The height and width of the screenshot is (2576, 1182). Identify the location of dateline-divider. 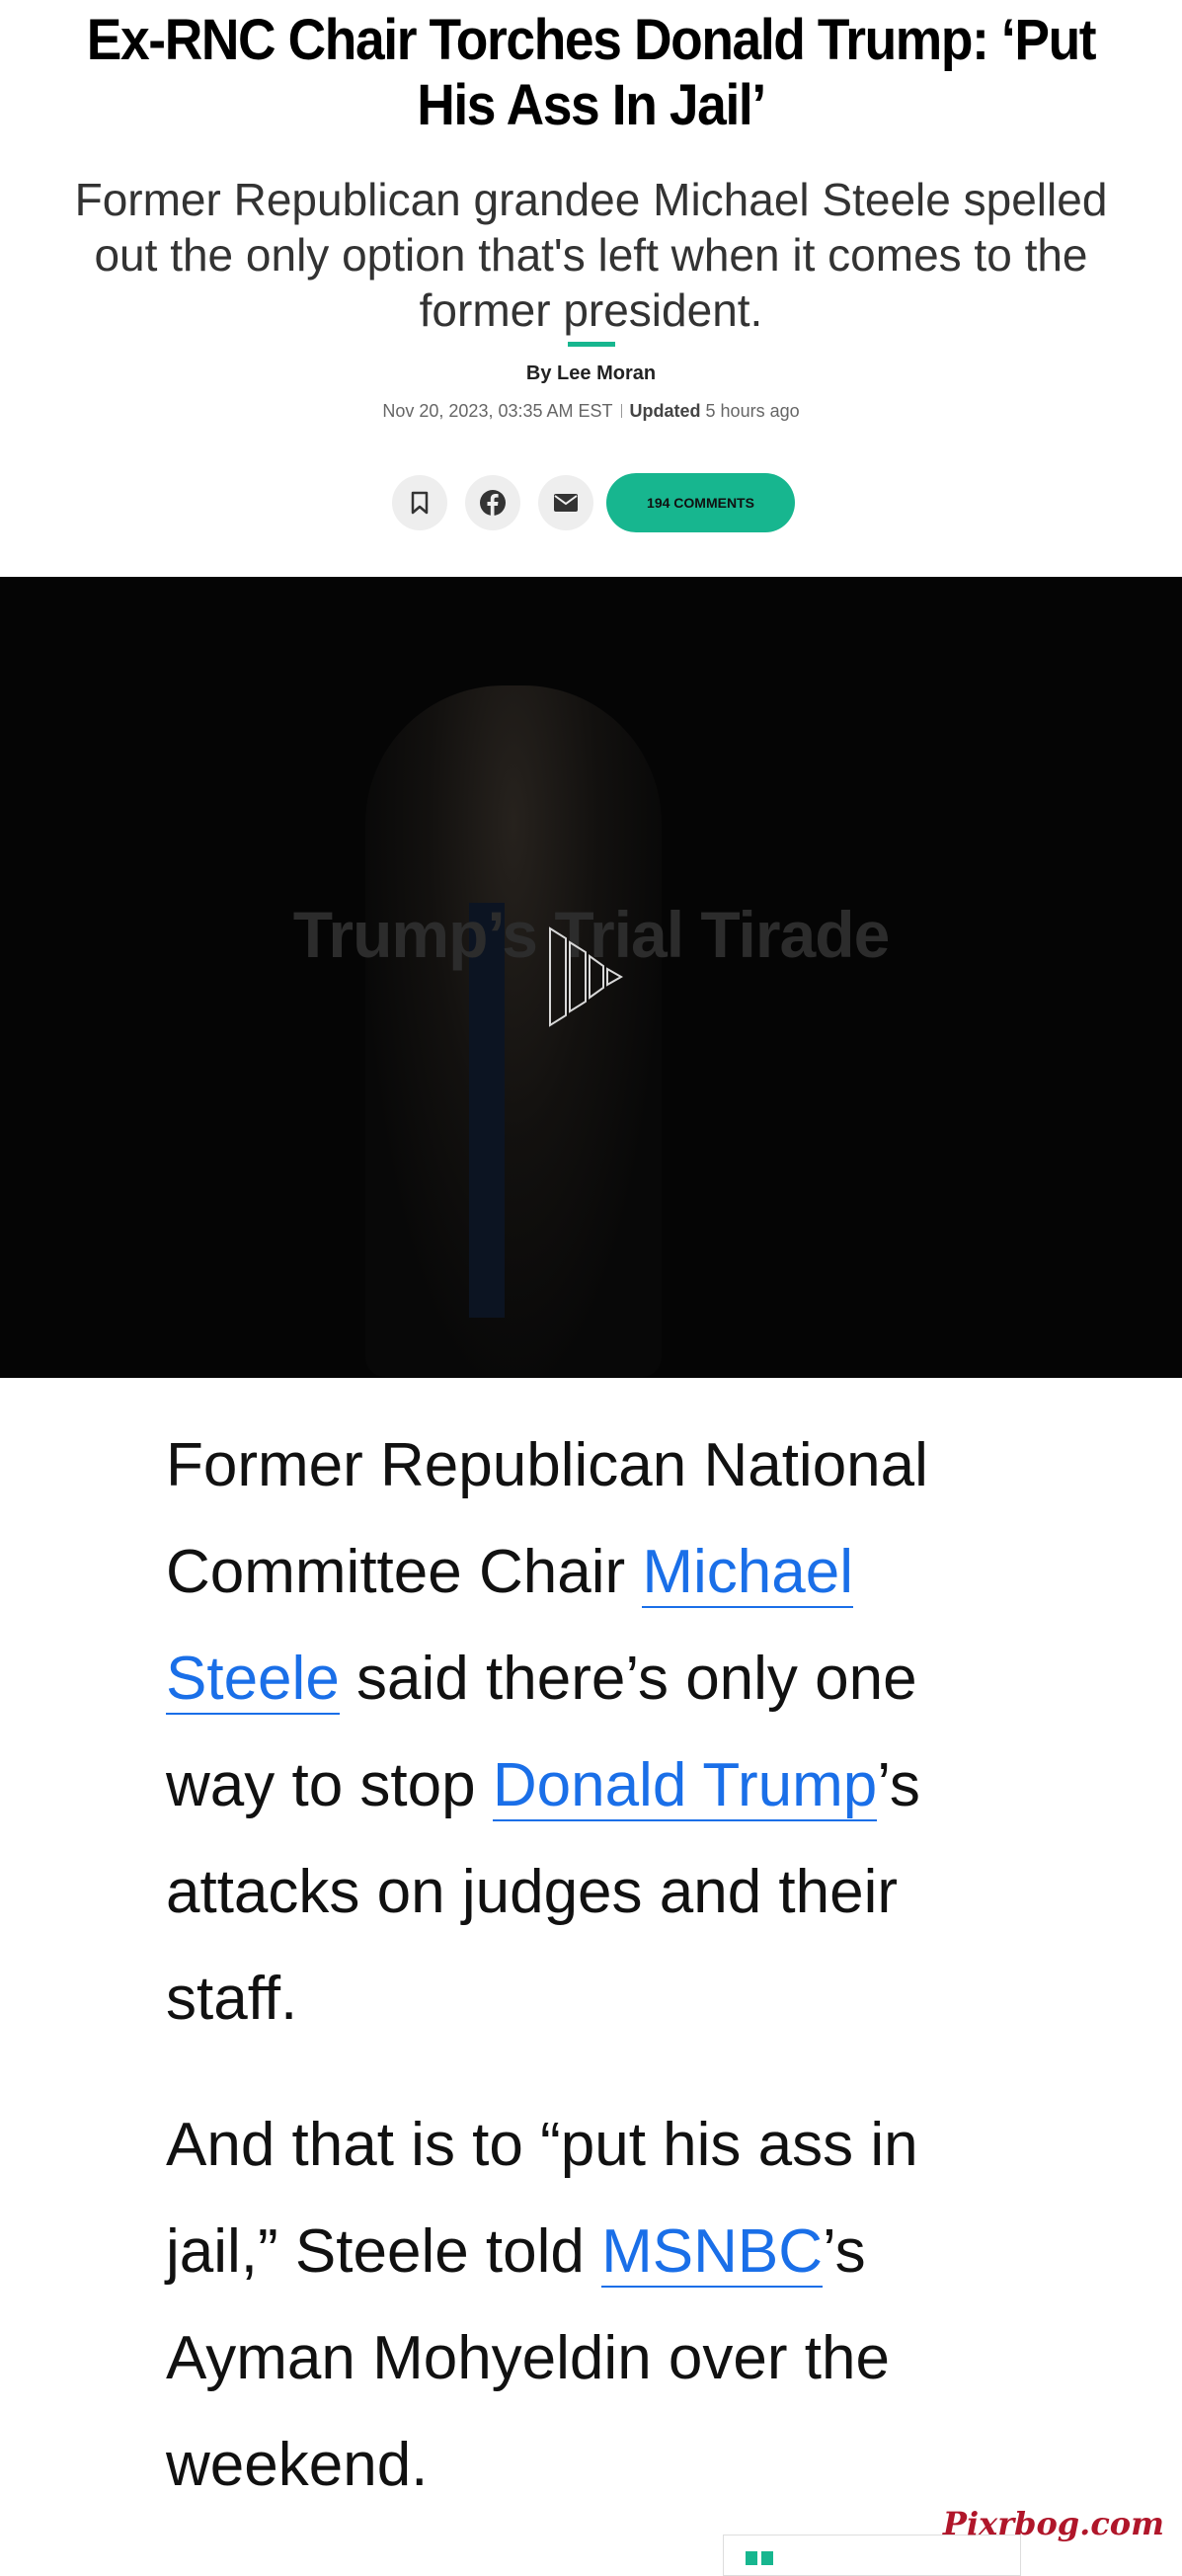
(621, 411).